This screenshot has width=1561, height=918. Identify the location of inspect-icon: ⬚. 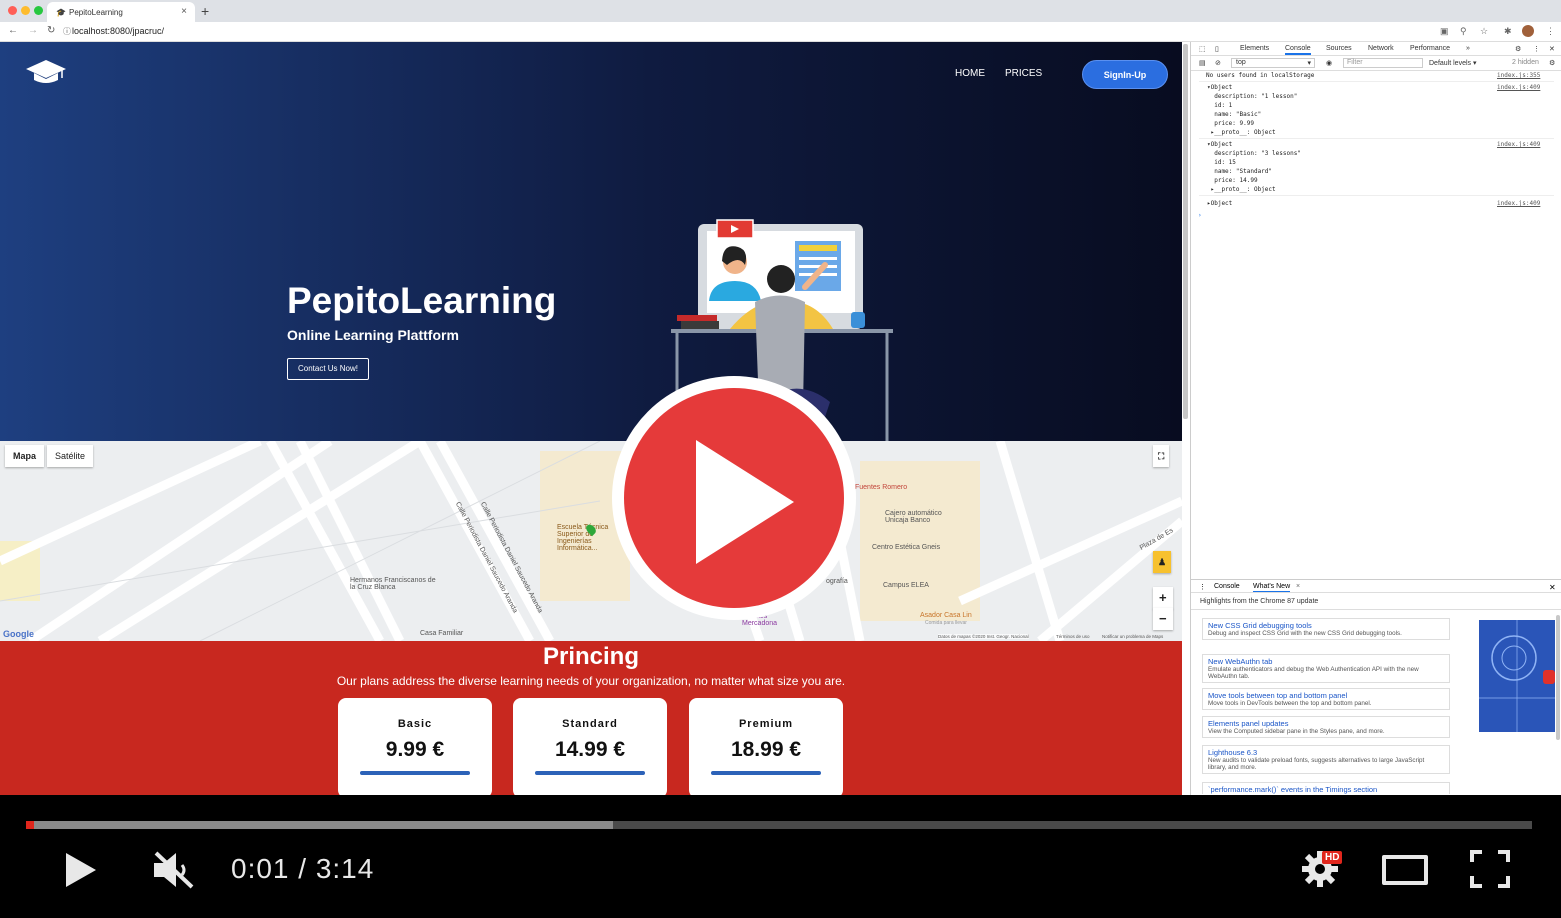
(1202, 49).